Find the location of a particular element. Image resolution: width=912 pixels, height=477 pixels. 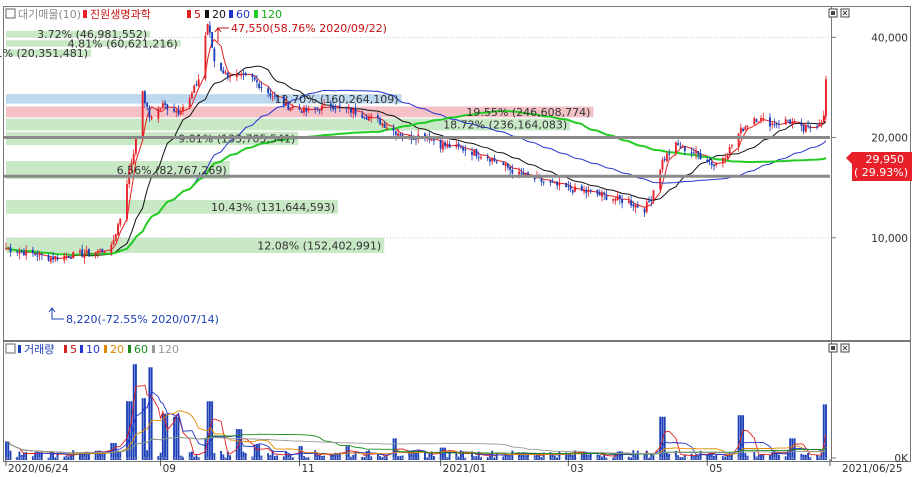

legend-ma60: 60 is located at coordinates (243, 14).